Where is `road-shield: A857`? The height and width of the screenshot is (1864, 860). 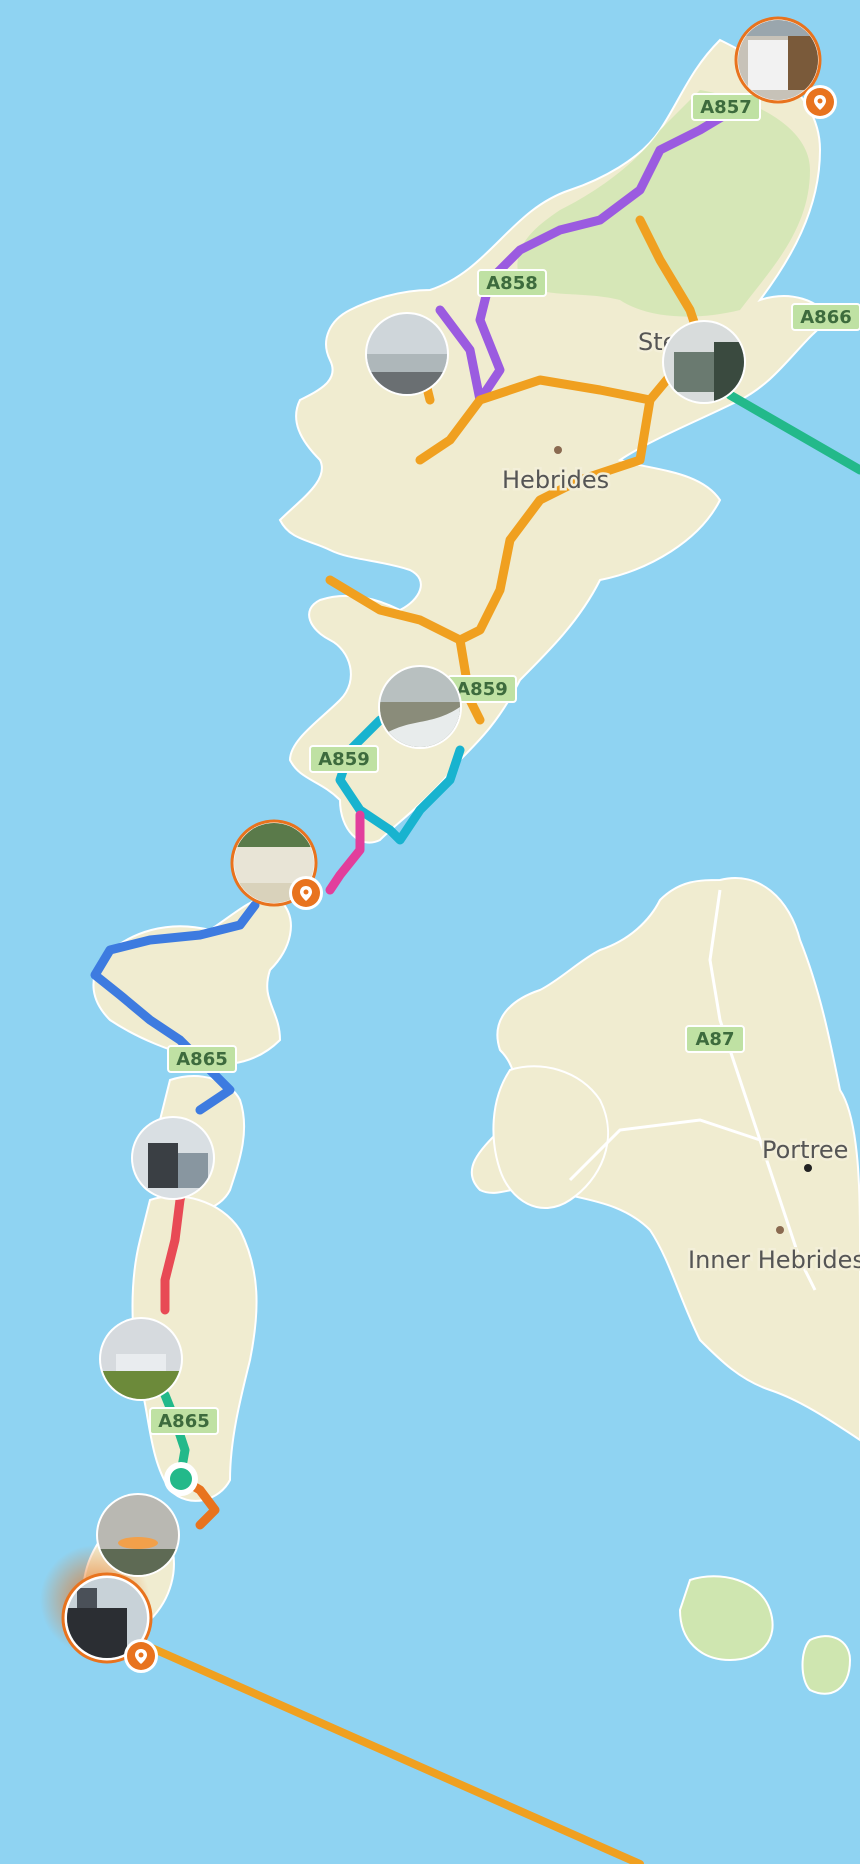 road-shield: A857 is located at coordinates (726, 107).